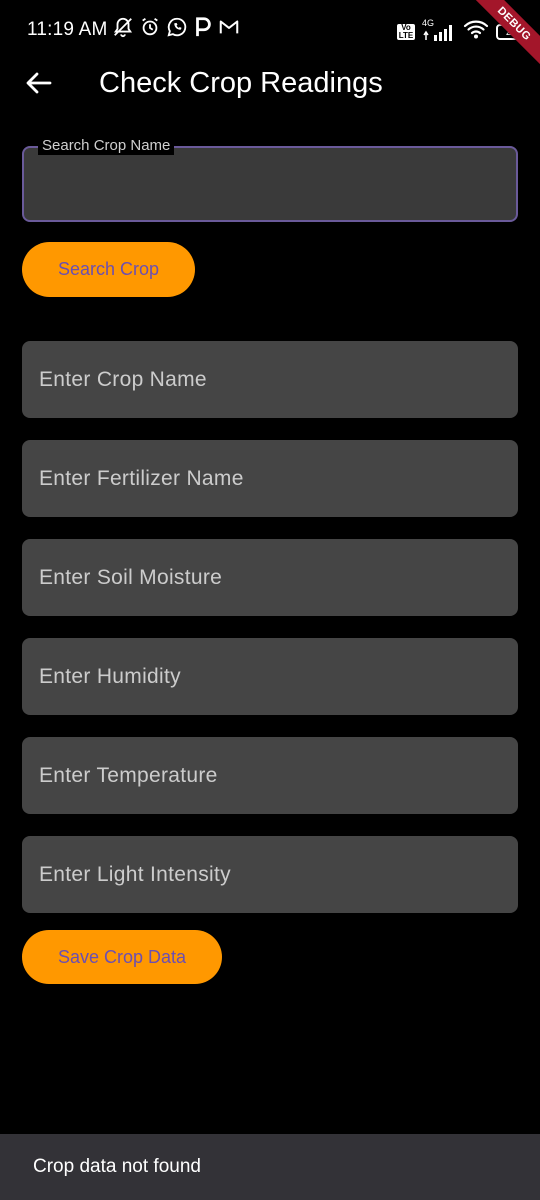  Describe the element at coordinates (406, 31) in the screenshot. I see `volte-icon: Vo LTE` at that location.